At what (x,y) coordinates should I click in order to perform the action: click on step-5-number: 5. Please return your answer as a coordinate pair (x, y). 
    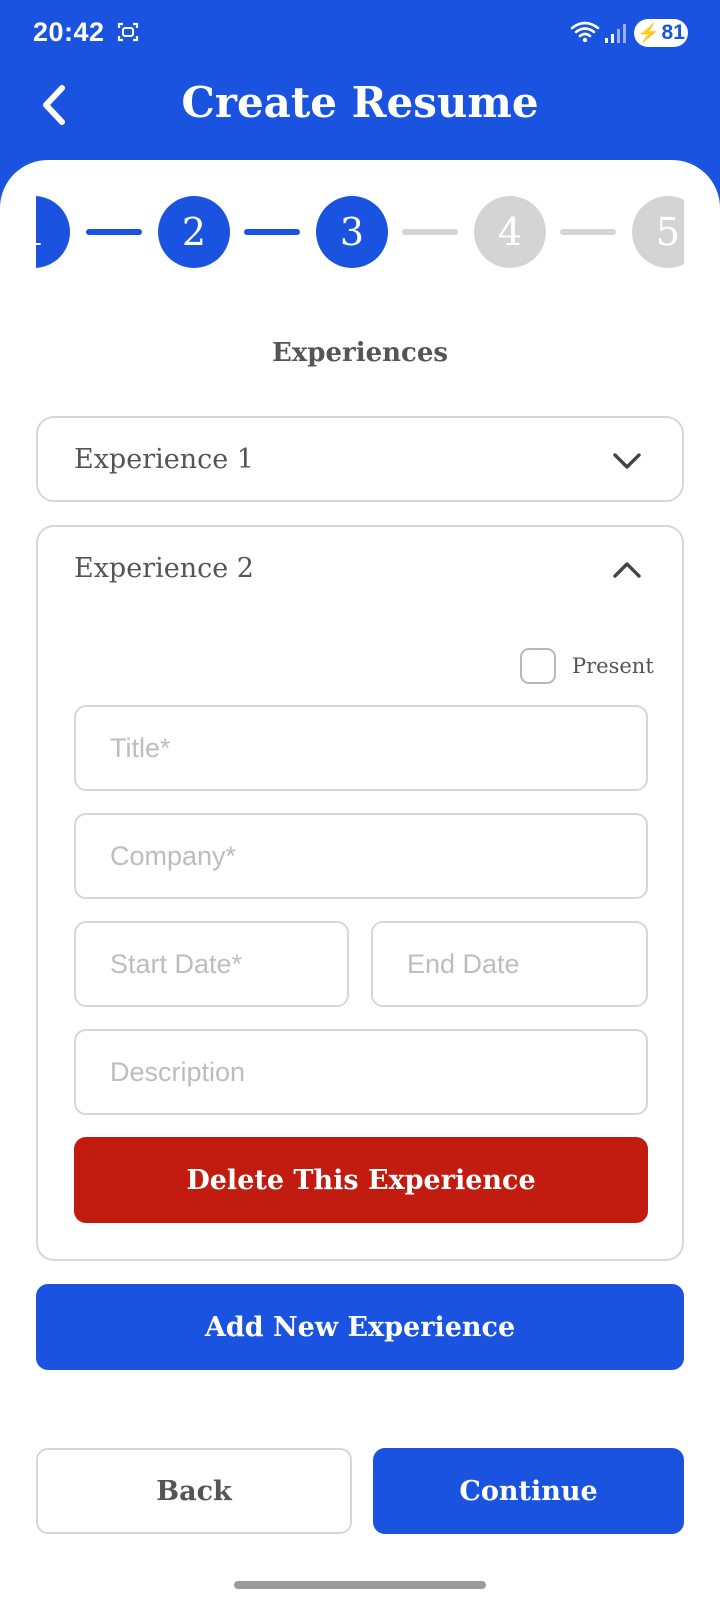
    Looking at the image, I should click on (668, 232).